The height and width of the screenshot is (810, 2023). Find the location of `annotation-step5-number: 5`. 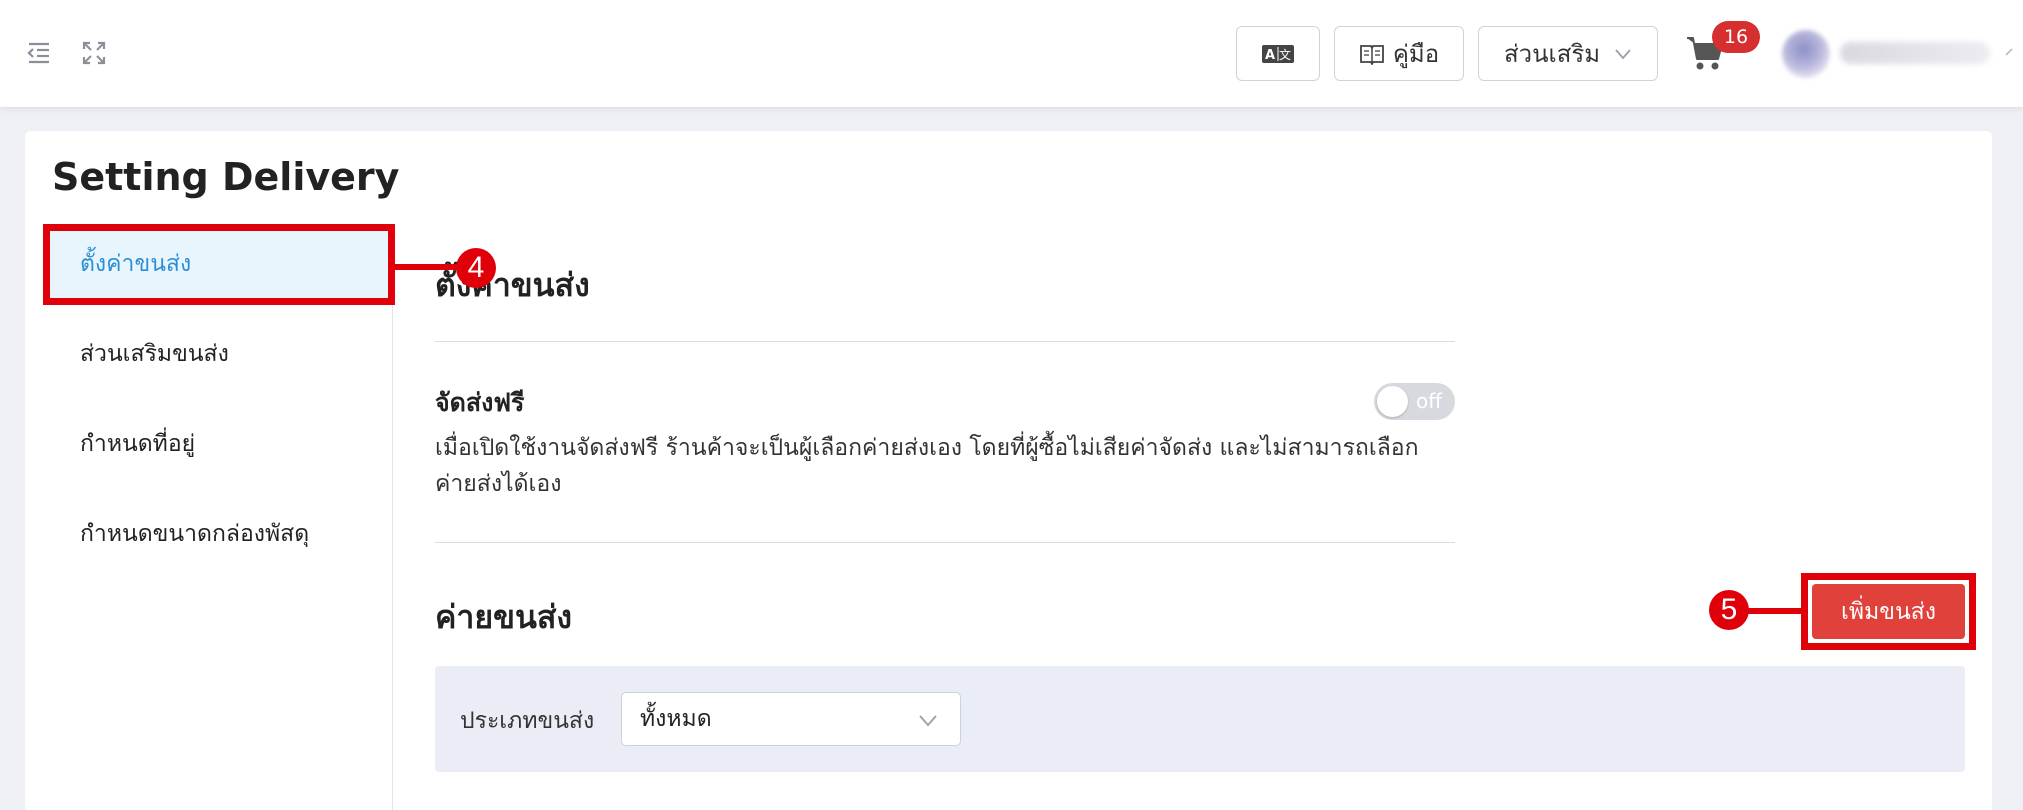

annotation-step5-number: 5 is located at coordinates (1729, 610).